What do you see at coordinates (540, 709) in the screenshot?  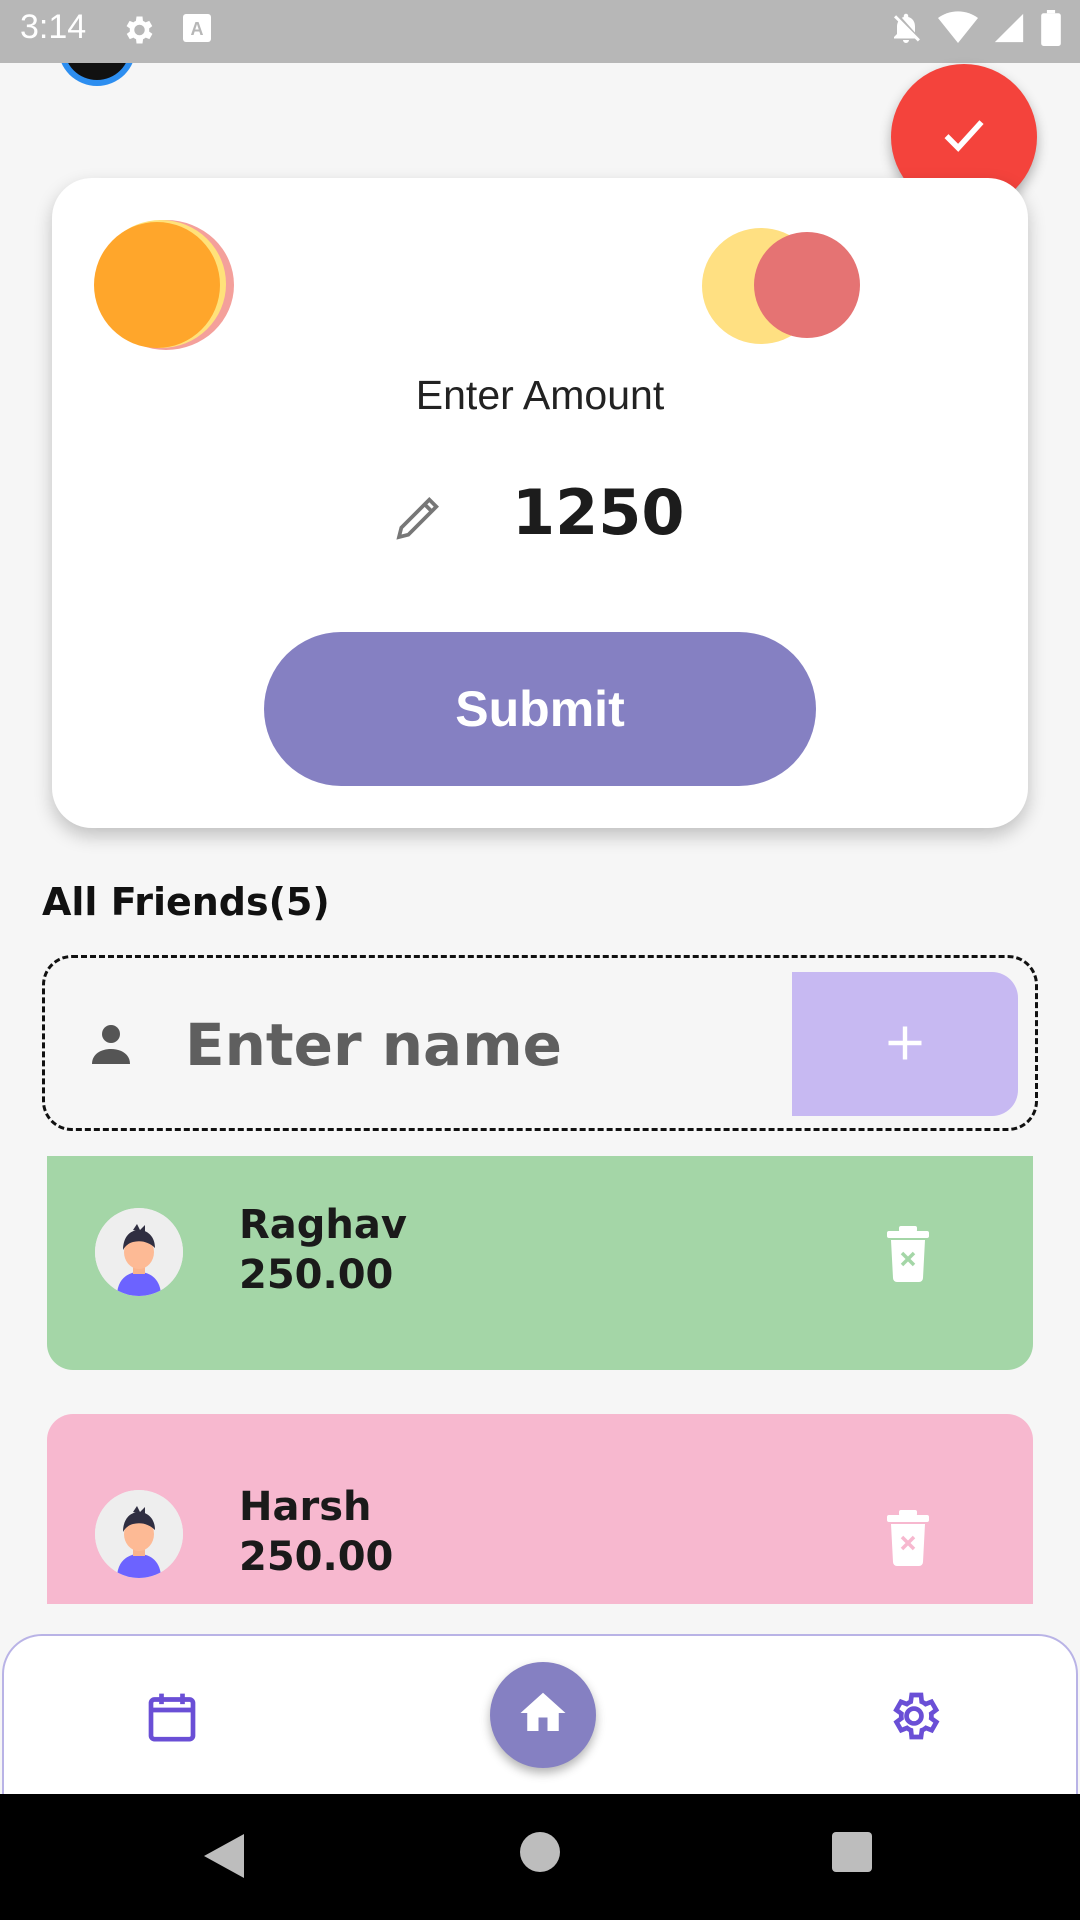 I see `submit-button: Submit` at bounding box center [540, 709].